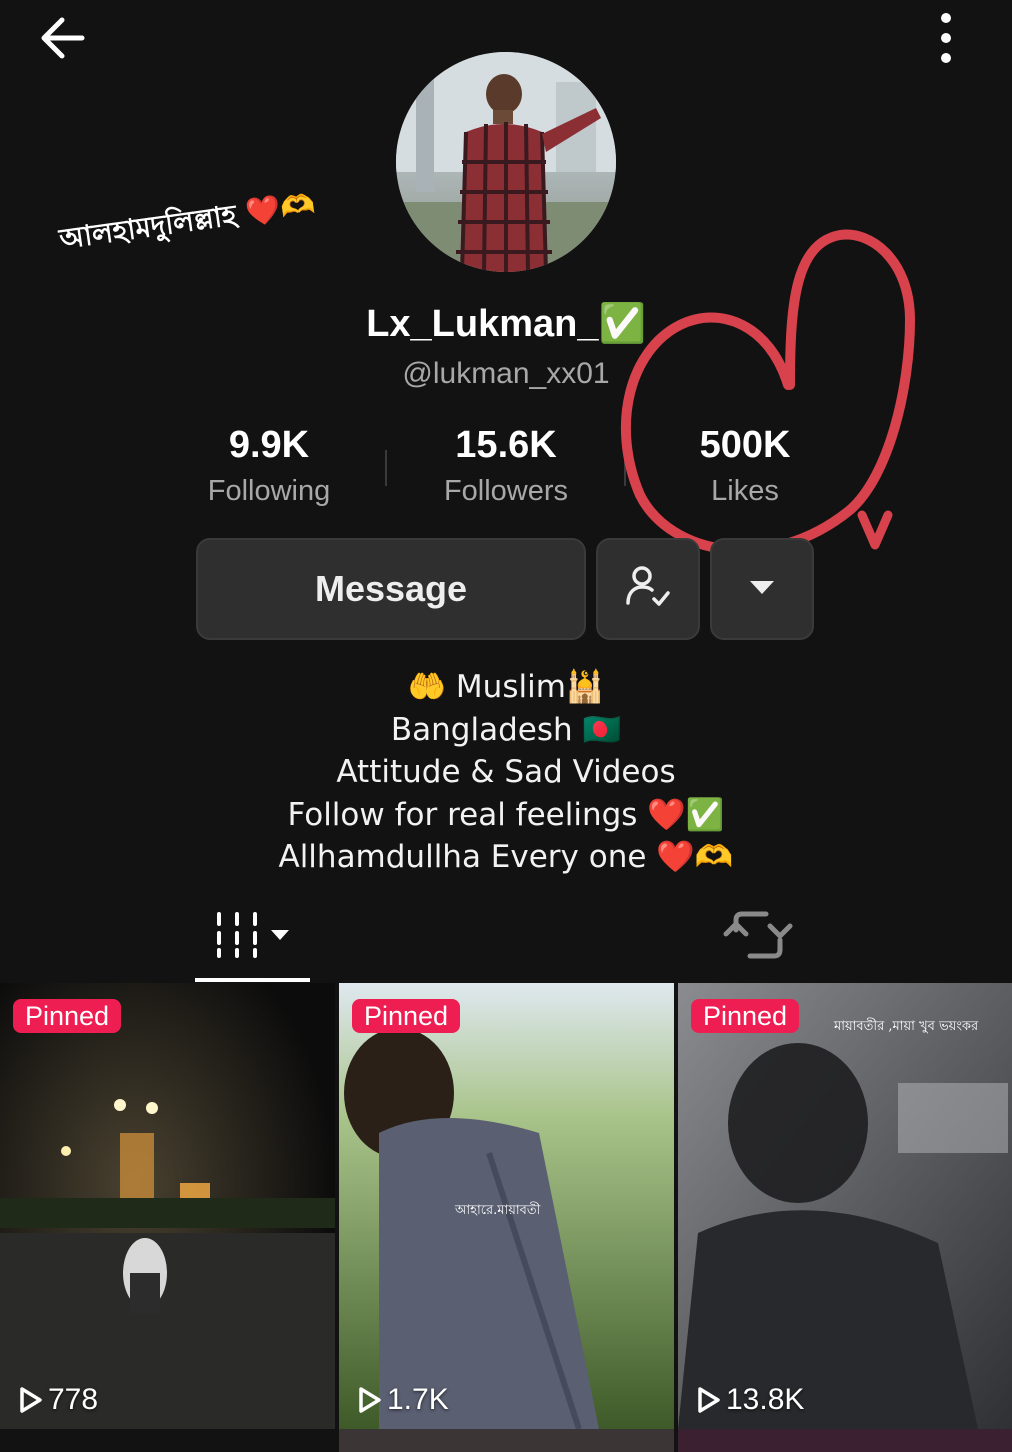 This screenshot has width=1012, height=1452. I want to click on view-count: 778, so click(58, 1400).